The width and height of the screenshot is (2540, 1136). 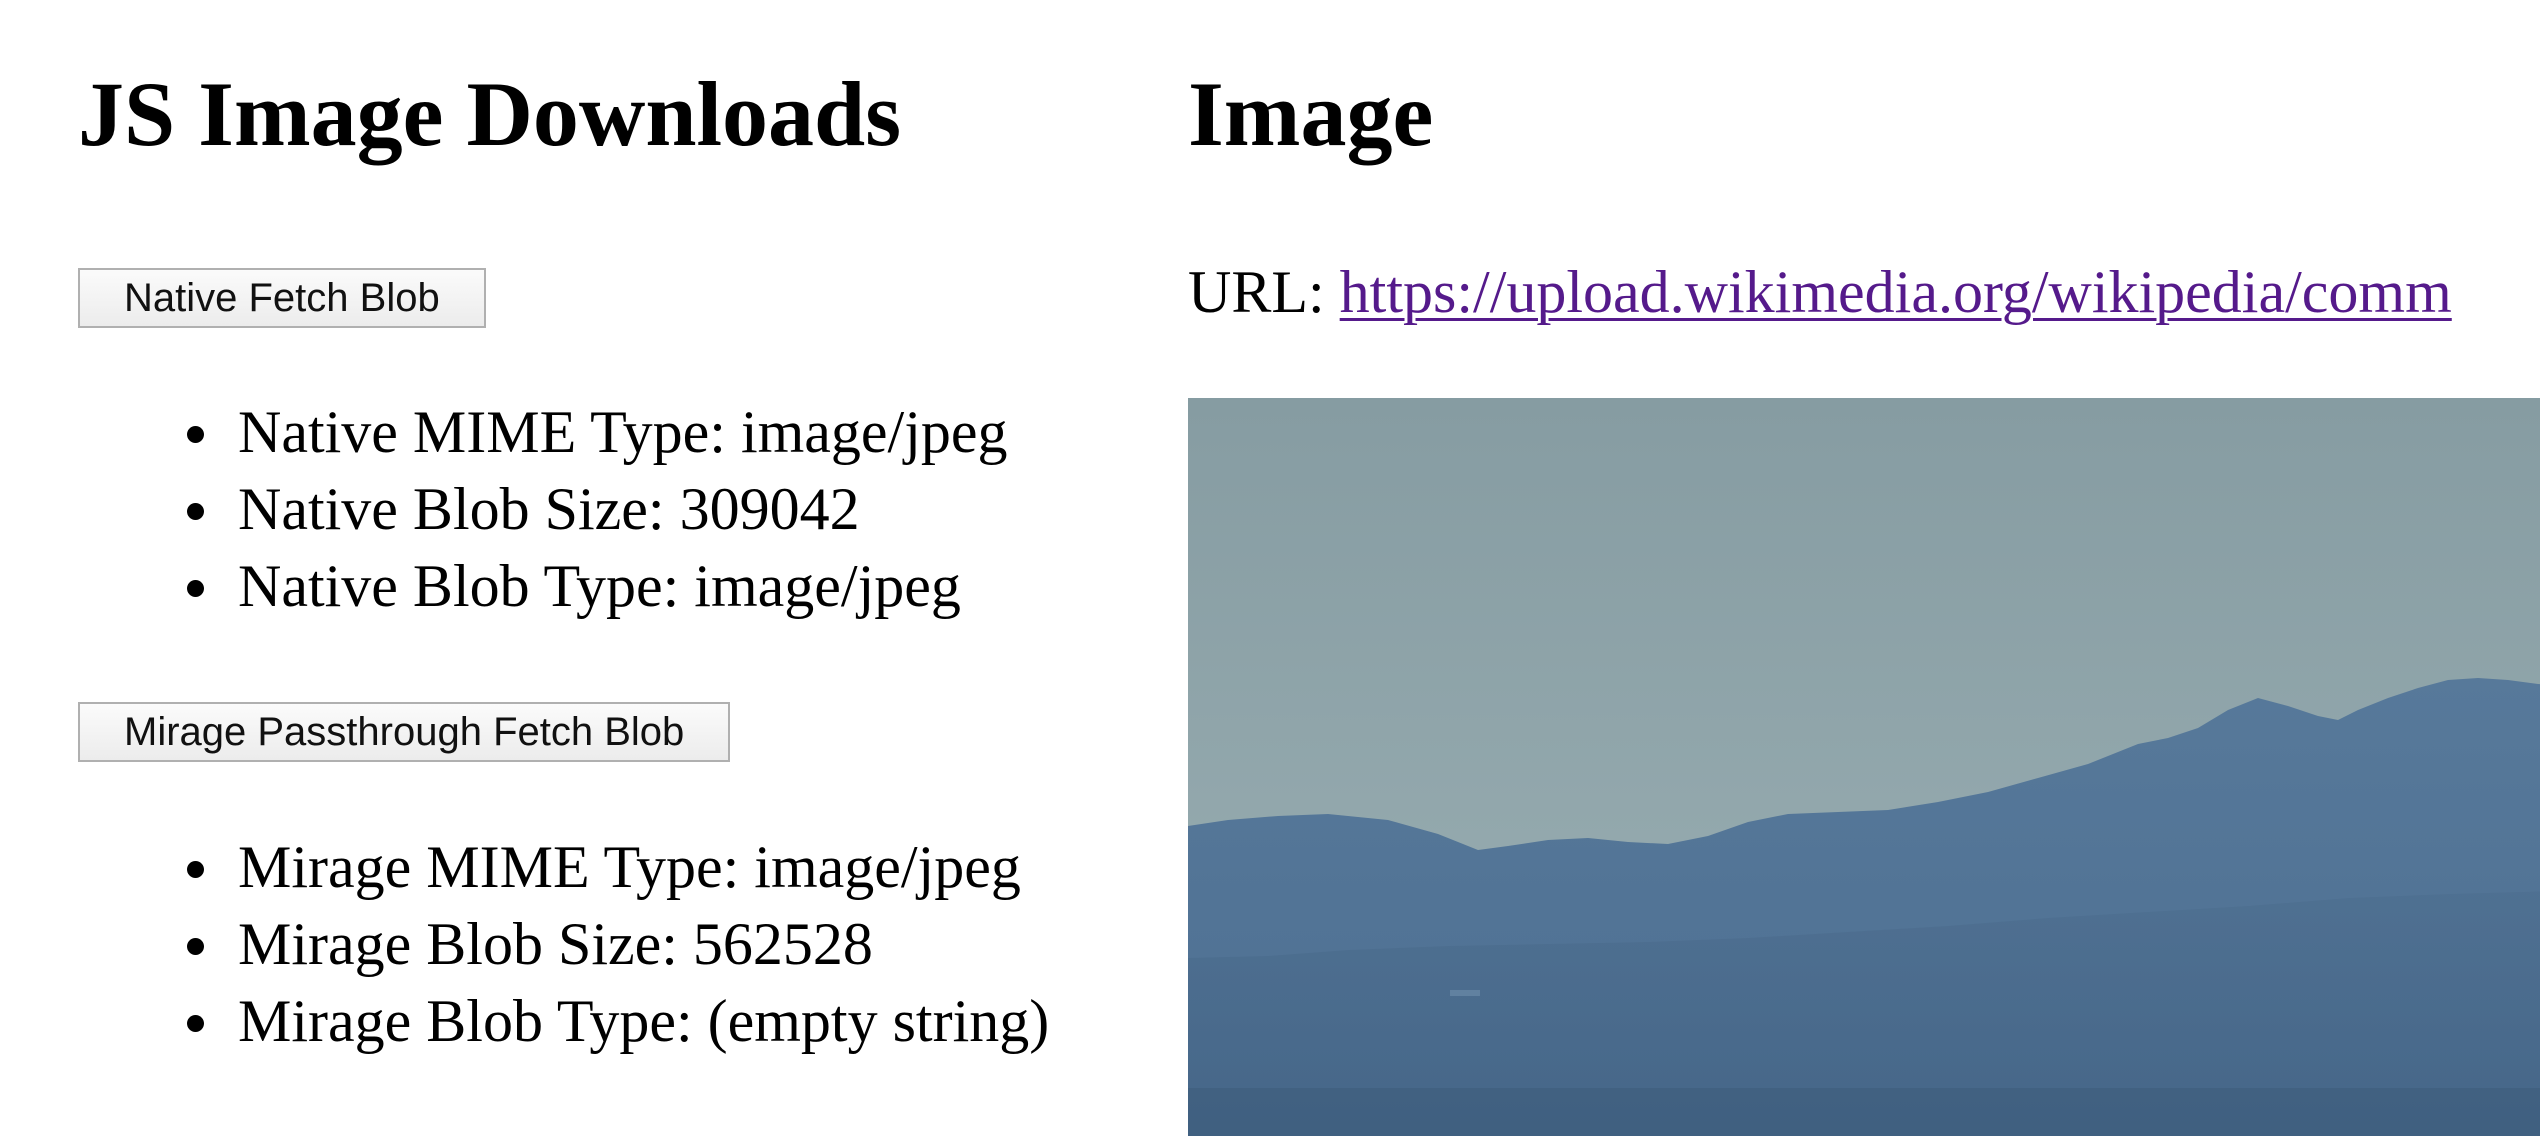 I want to click on image-section-title: Image, so click(x=1311, y=114).